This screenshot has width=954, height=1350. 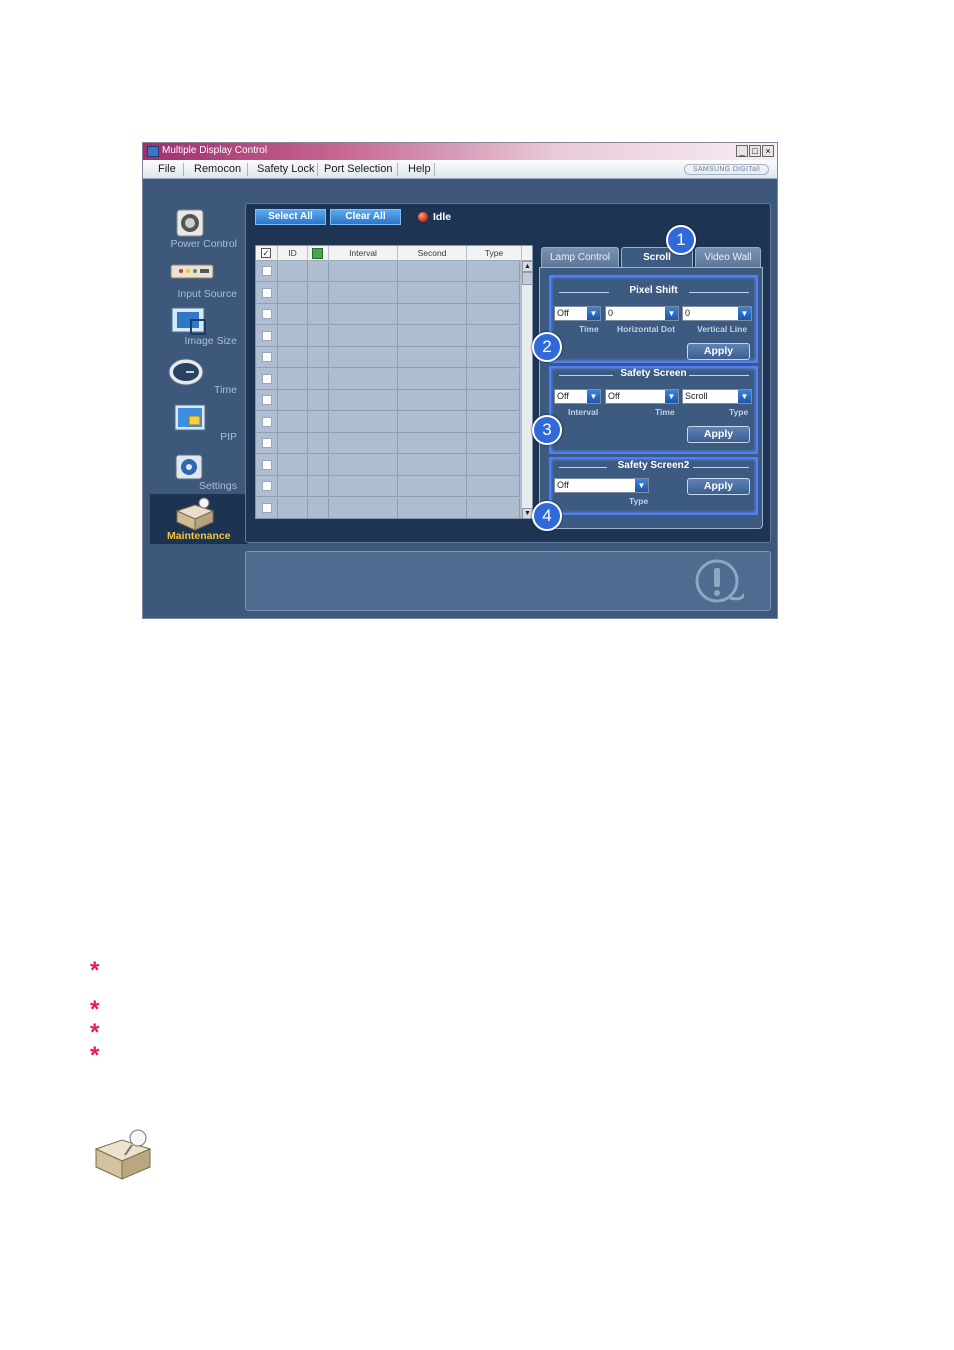 What do you see at coordinates (194, 280) in the screenshot?
I see `sidebar-item-input-source: Input Source` at bounding box center [194, 280].